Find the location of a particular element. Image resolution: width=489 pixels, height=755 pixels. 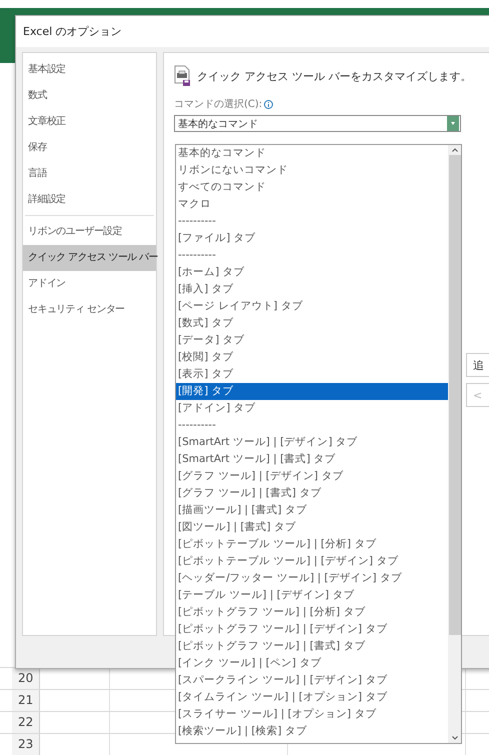

dropdown-option: [描画ツール] | [書式] タブ is located at coordinates (312, 510).